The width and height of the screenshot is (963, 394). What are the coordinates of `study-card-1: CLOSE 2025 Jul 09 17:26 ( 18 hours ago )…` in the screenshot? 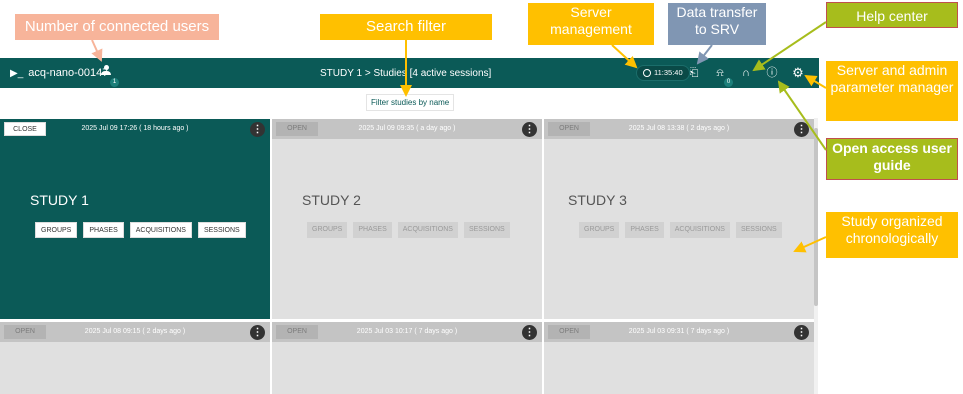 It's located at (135, 219).